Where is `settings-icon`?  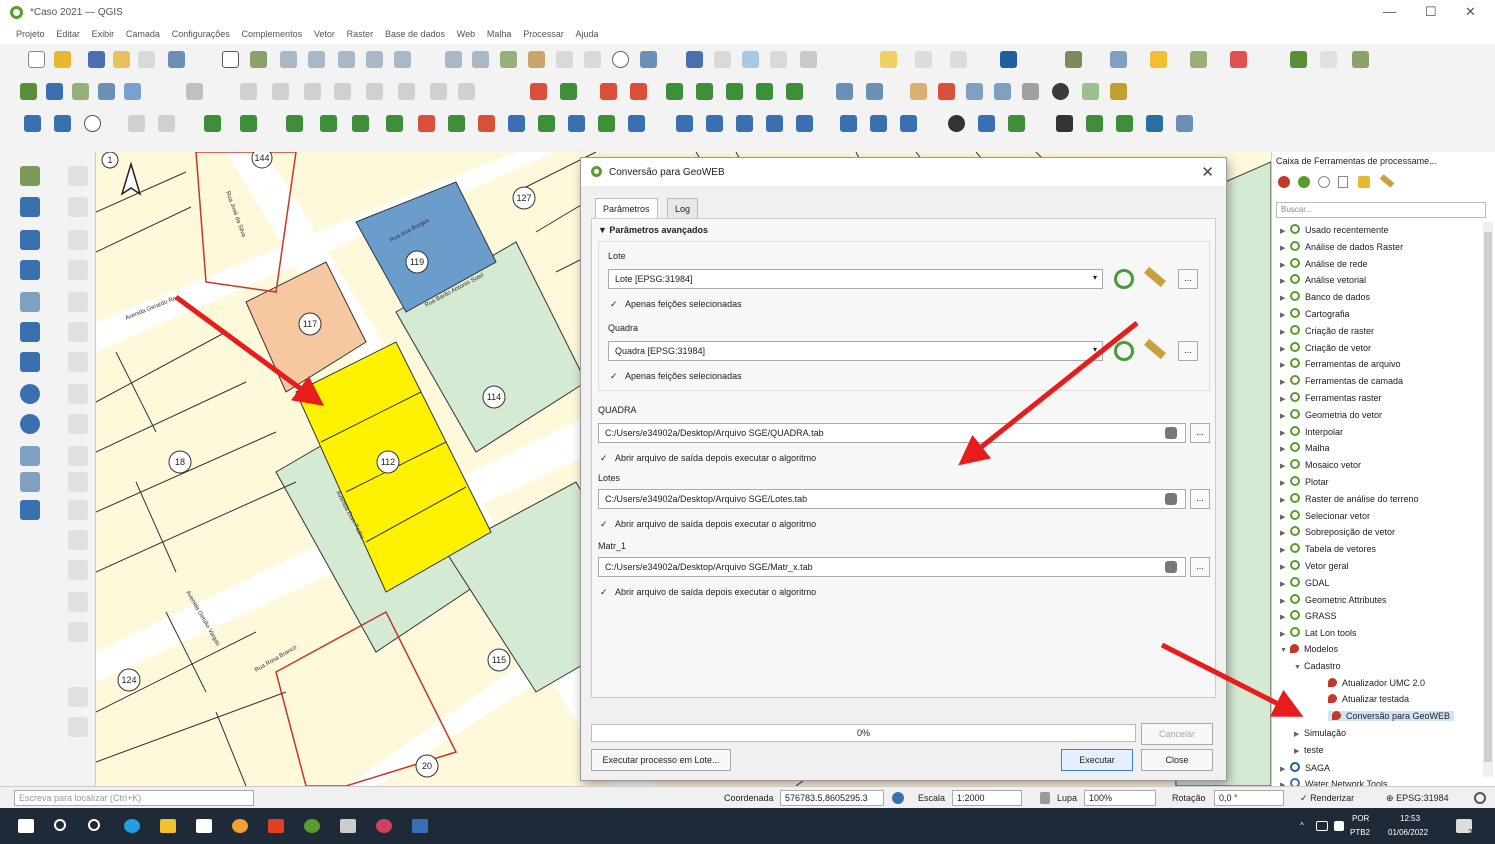 settings-icon is located at coordinates (1118, 91).